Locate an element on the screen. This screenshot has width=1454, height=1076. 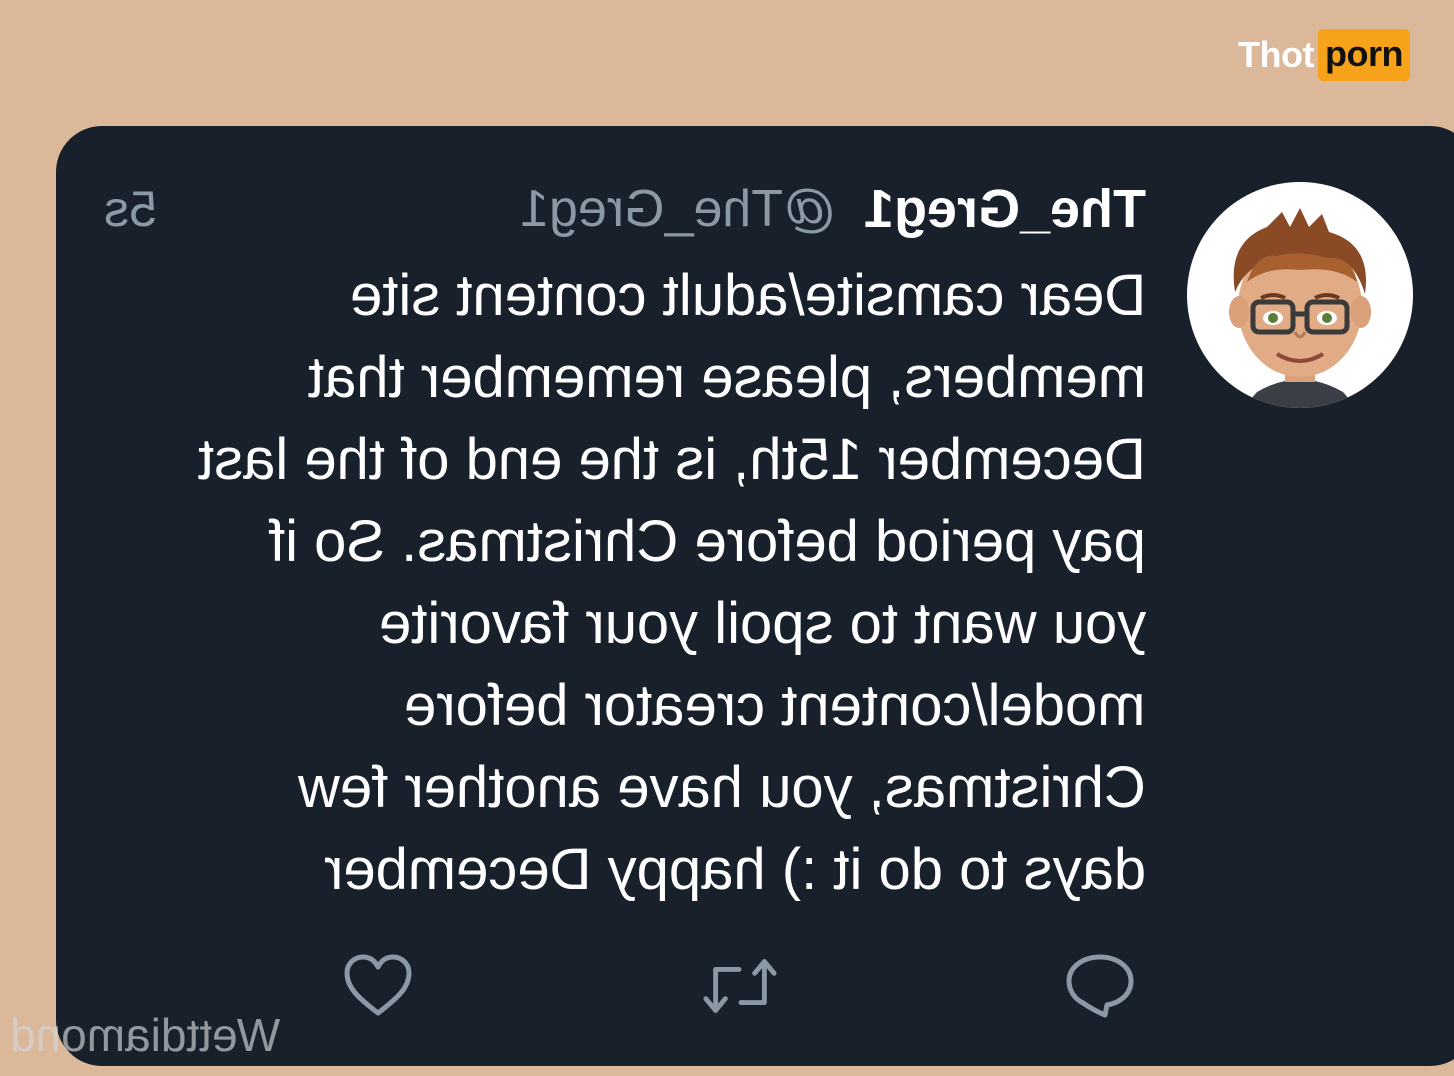
tweet-line: members, please remember that is located at coordinates (621, 377).